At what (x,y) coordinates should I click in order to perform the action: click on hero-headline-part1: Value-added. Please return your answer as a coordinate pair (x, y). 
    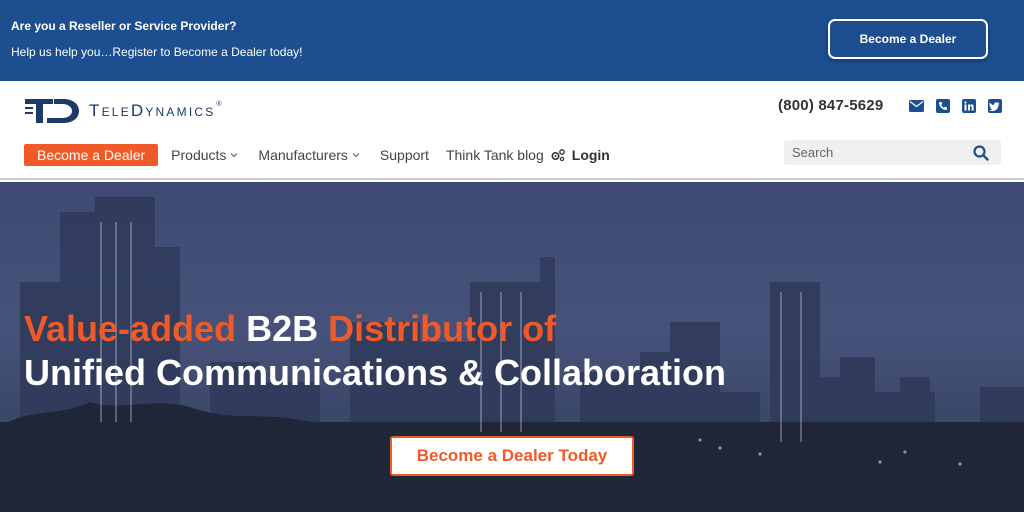
    Looking at the image, I should click on (135, 328).